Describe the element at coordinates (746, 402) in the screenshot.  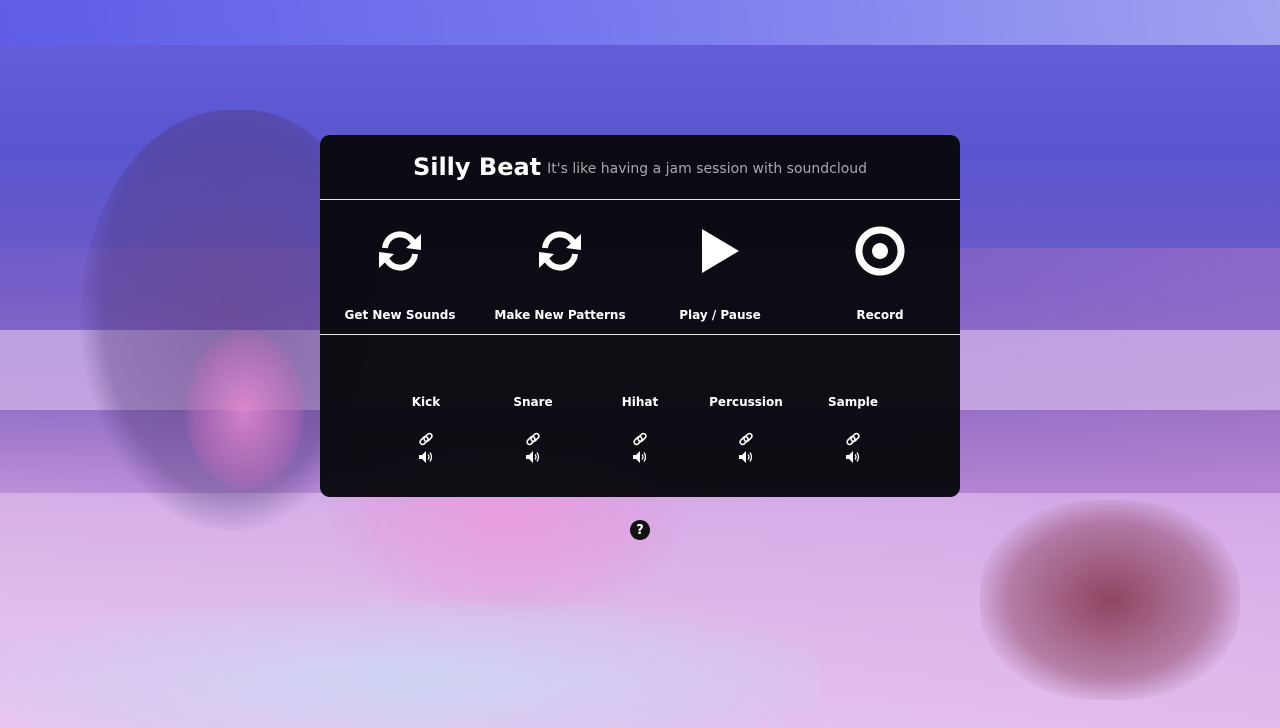
I see `track-name: Percussion` at that location.